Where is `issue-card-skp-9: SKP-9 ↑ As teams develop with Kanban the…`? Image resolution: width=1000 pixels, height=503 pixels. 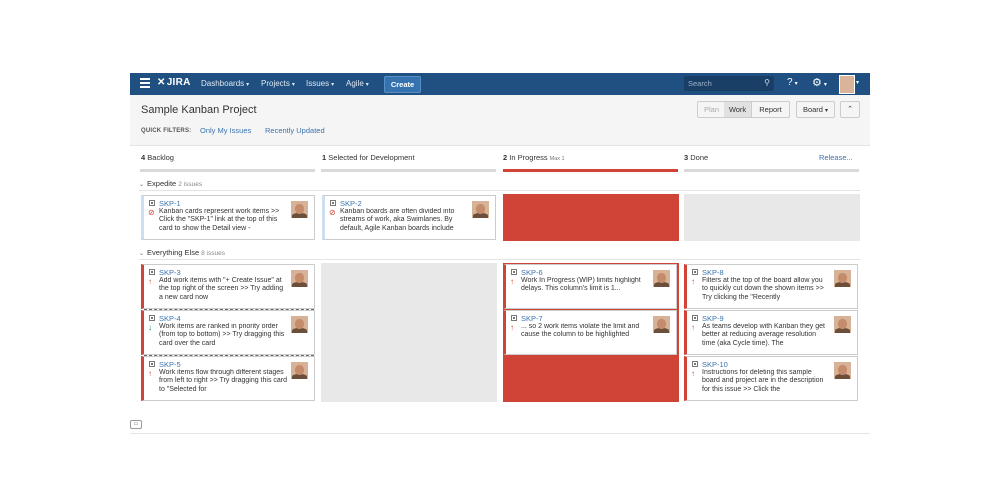 issue-card-skp-9: SKP-9 ↑ As teams develop with Kanban the… is located at coordinates (771, 332).